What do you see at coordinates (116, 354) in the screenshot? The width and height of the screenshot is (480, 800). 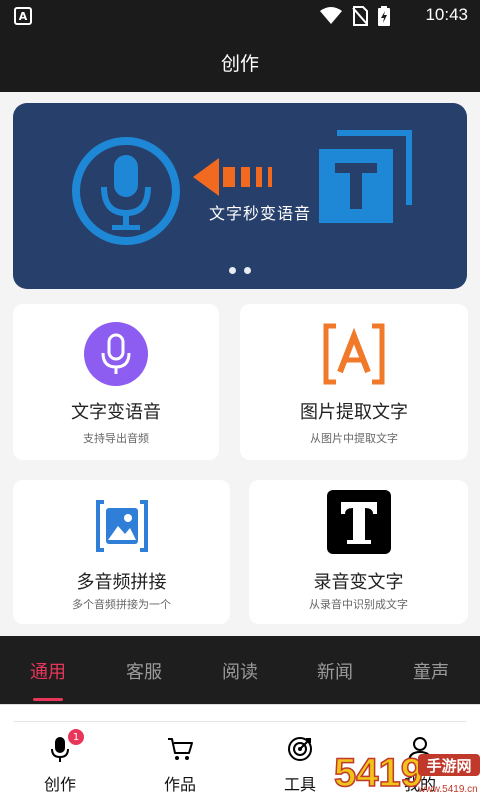 I see `microphone-icon` at bounding box center [116, 354].